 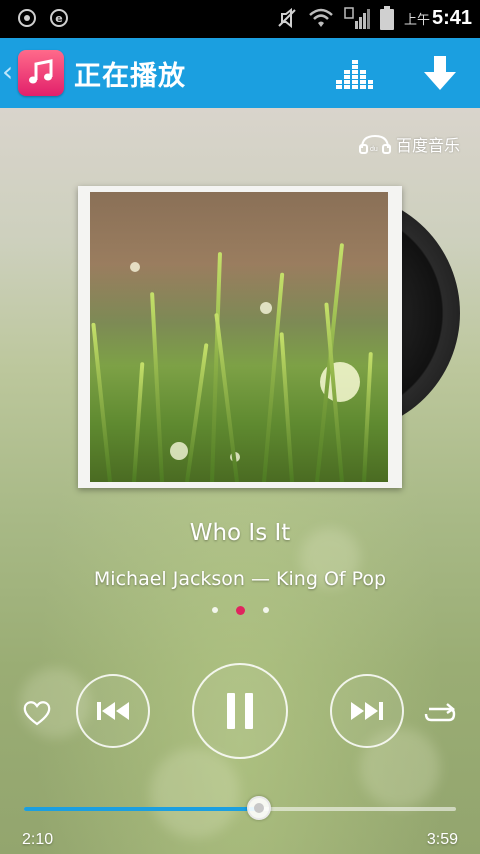 What do you see at coordinates (195, 793) in the screenshot?
I see `bokeh-decoration` at bounding box center [195, 793].